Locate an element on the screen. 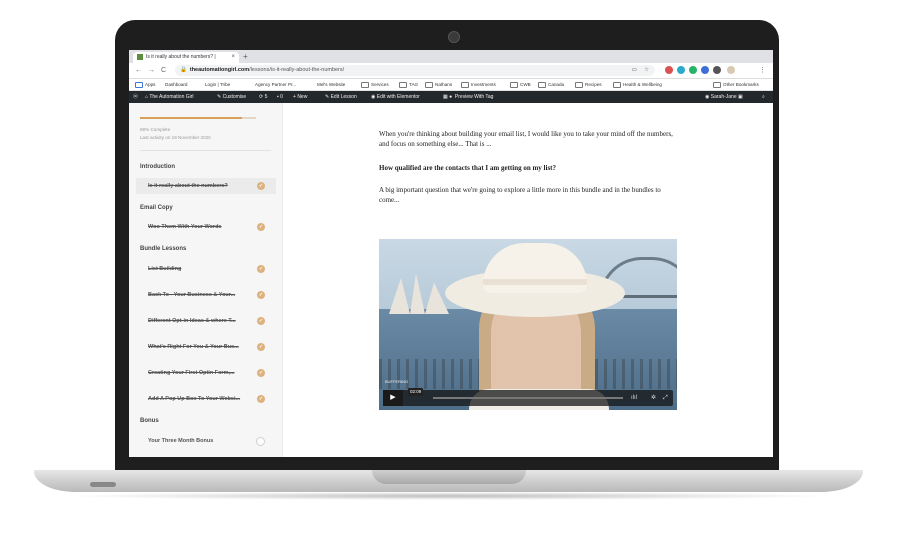  bookmark-other: Other Bookmarks is located at coordinates (736, 84).